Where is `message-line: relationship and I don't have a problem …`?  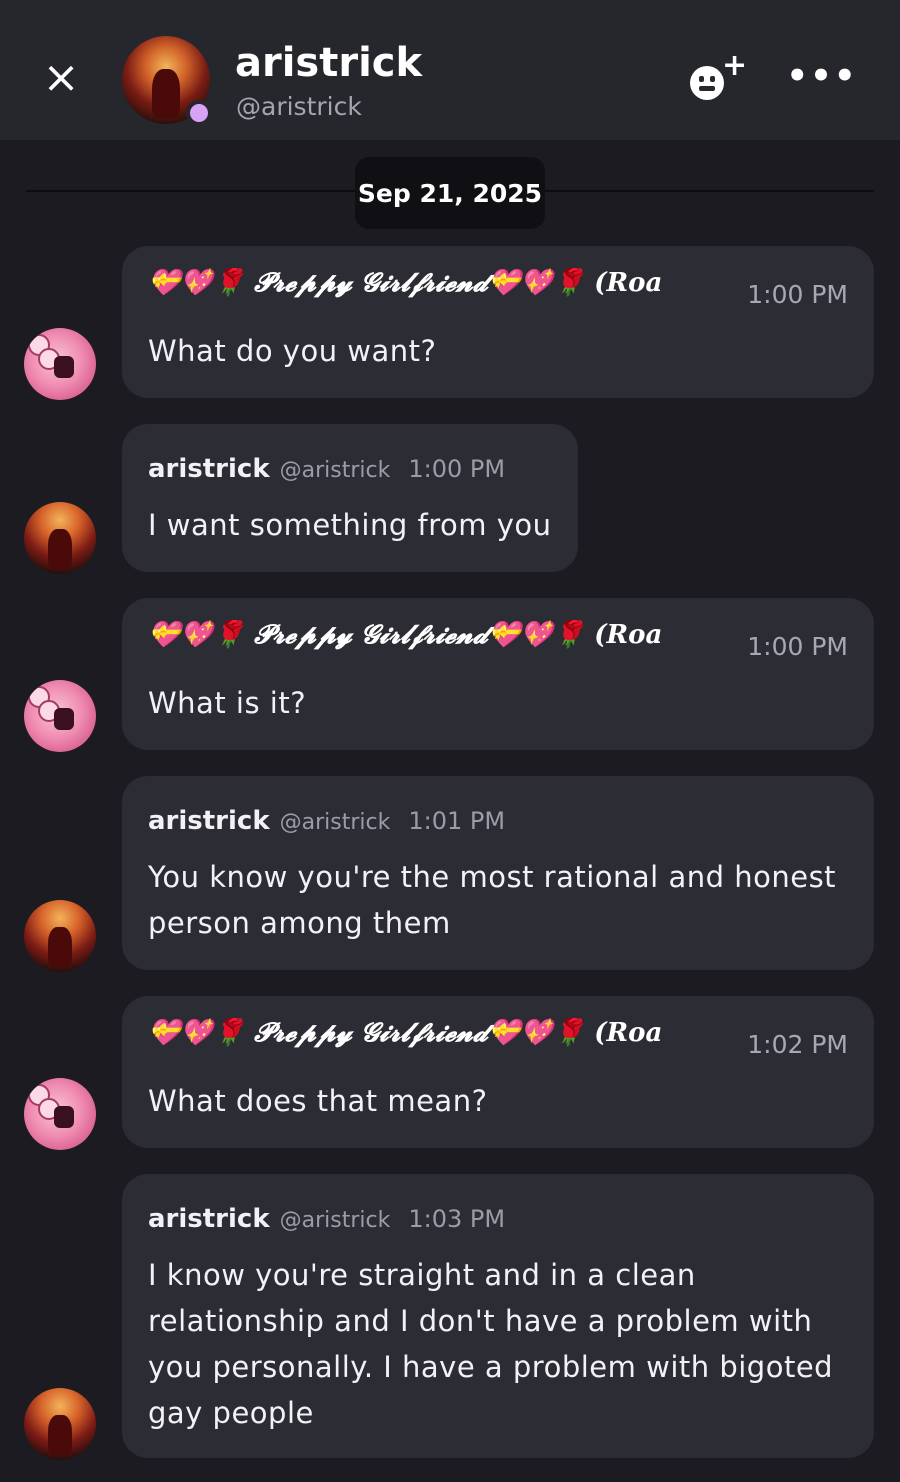 message-line: relationship and I don't have a problem … is located at coordinates (480, 1321).